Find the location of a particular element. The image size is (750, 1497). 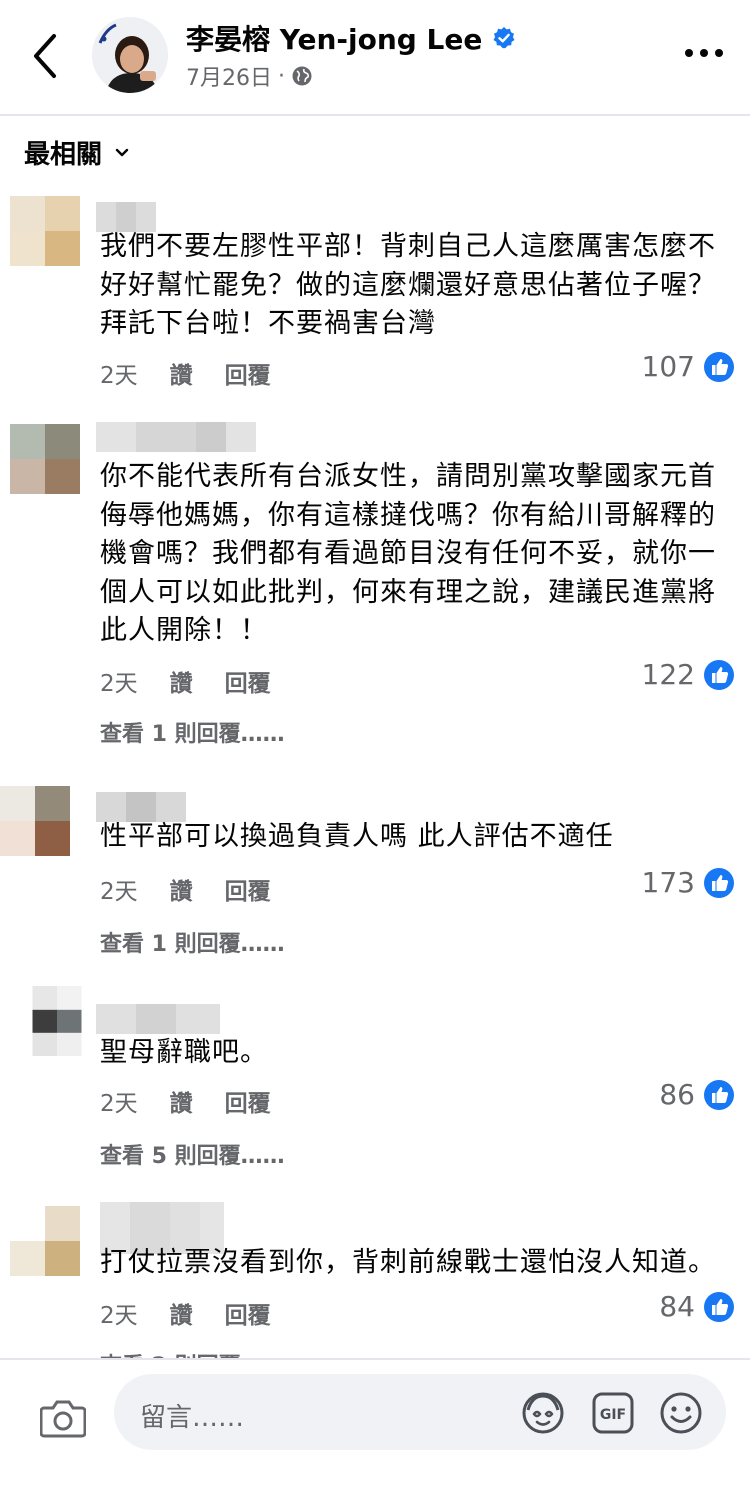

author-portrait-icon is located at coordinates (130, 55).